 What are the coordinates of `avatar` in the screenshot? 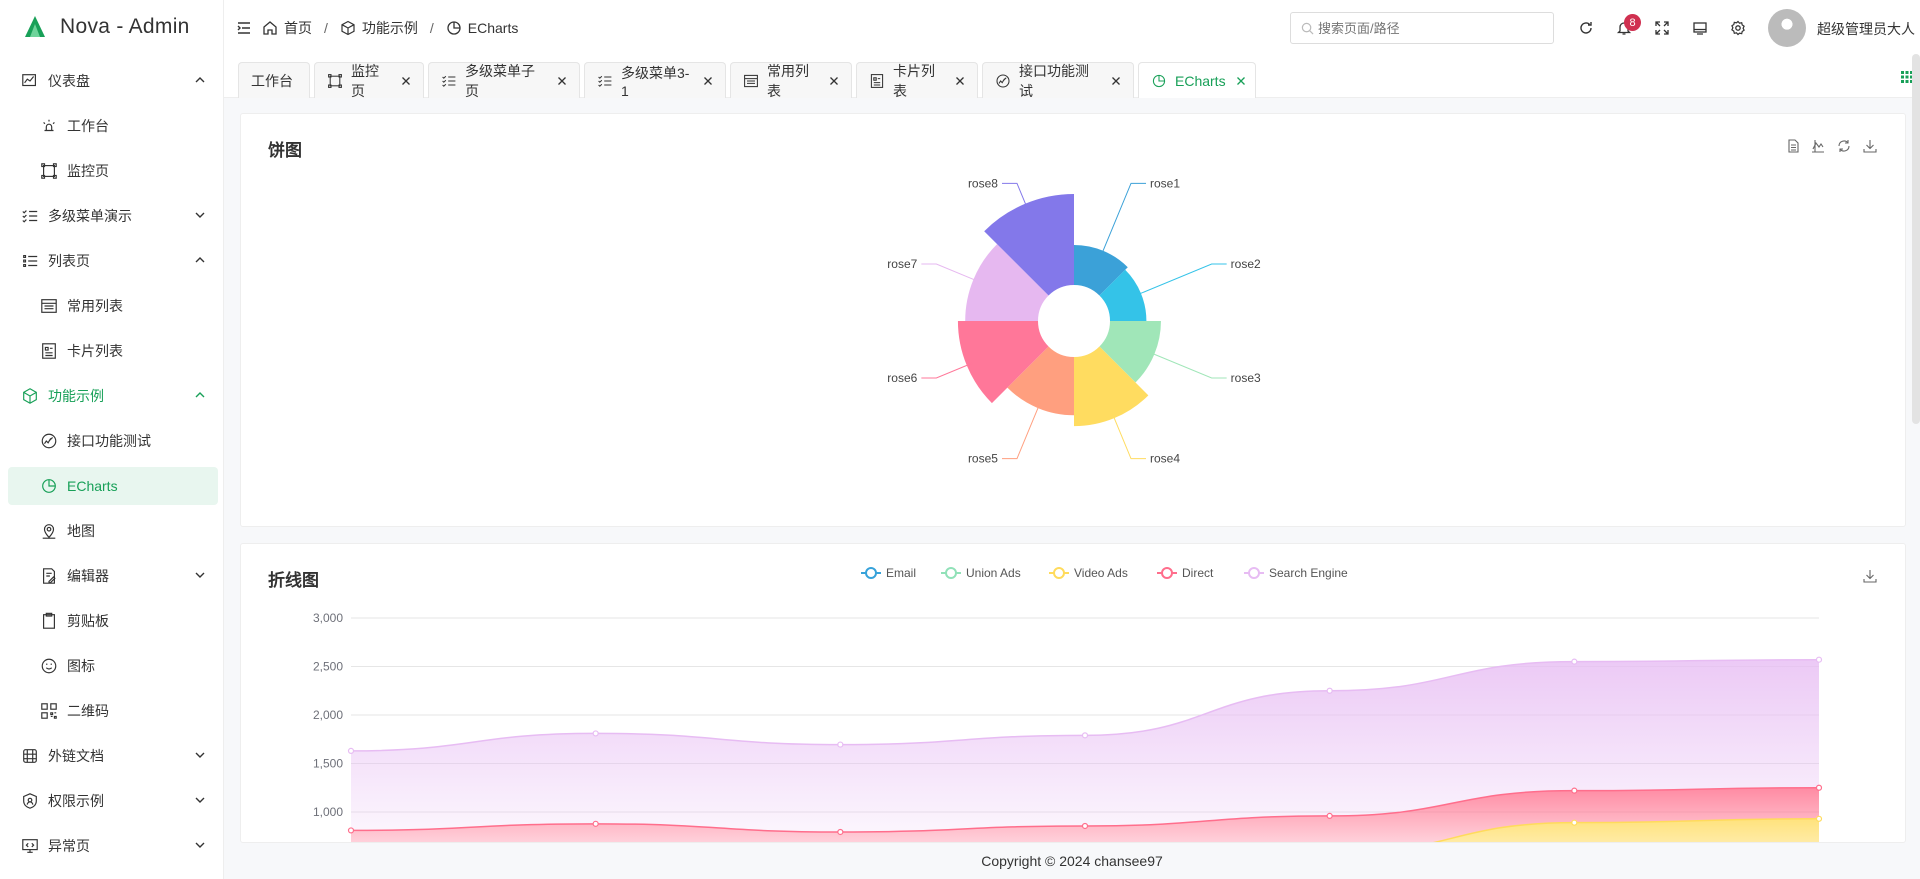 It's located at (1787, 28).